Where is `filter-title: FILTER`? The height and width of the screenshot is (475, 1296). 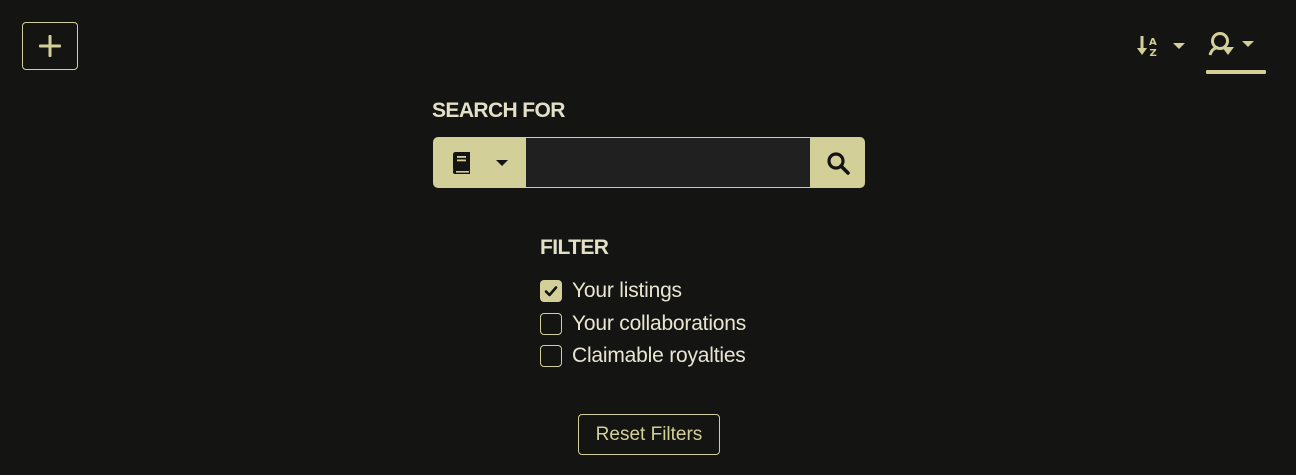 filter-title: FILTER is located at coordinates (574, 247).